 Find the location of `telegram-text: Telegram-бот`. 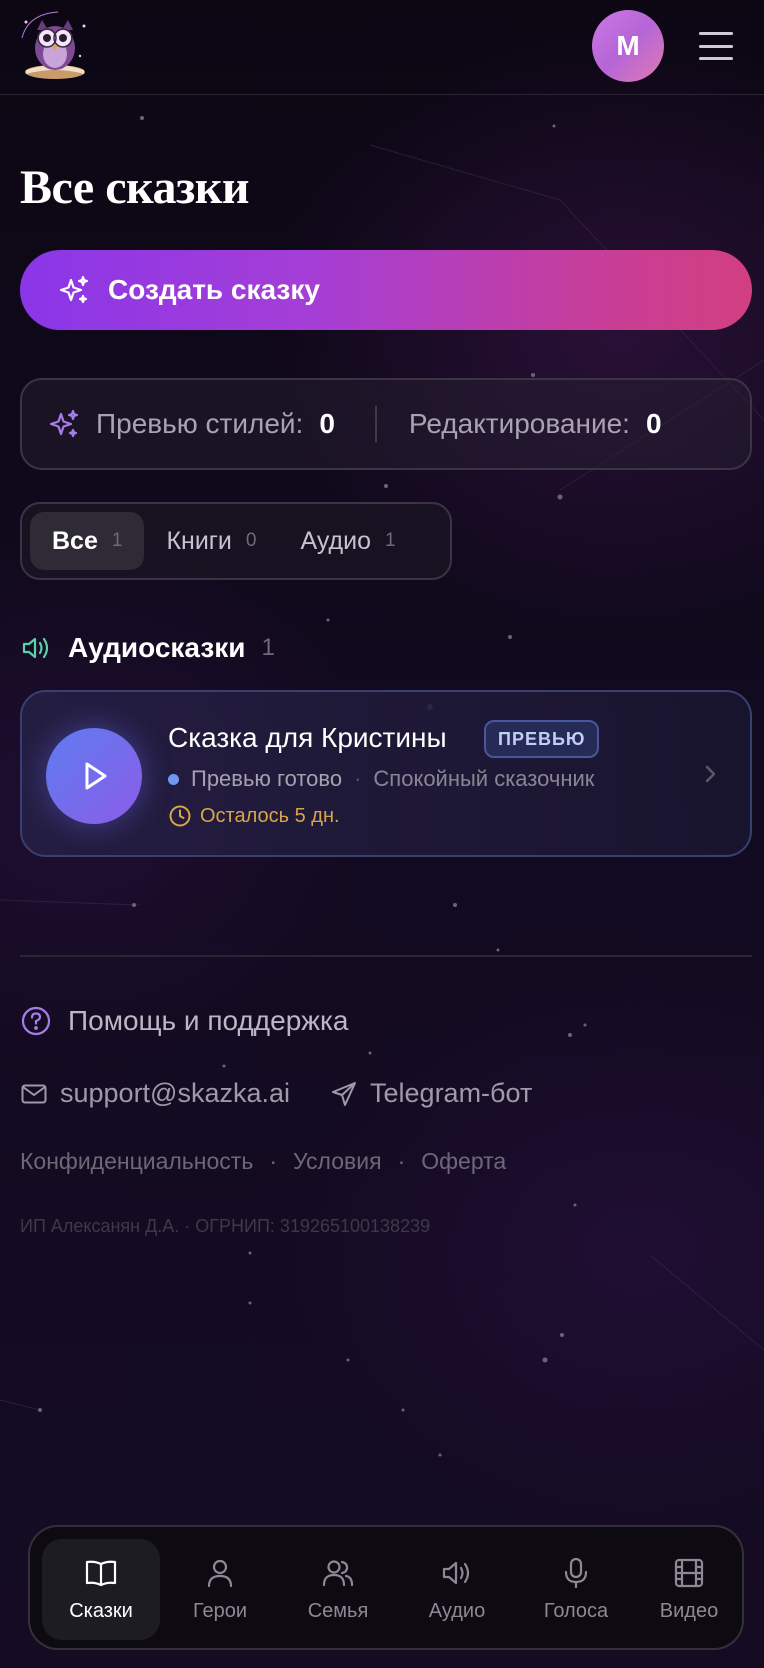

telegram-text: Telegram-бот is located at coordinates (451, 1093).